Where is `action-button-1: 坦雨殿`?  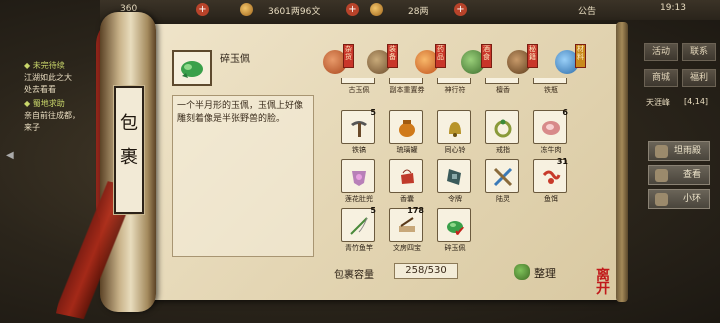
action-button-1: 坦雨殿 is located at coordinates (679, 151).